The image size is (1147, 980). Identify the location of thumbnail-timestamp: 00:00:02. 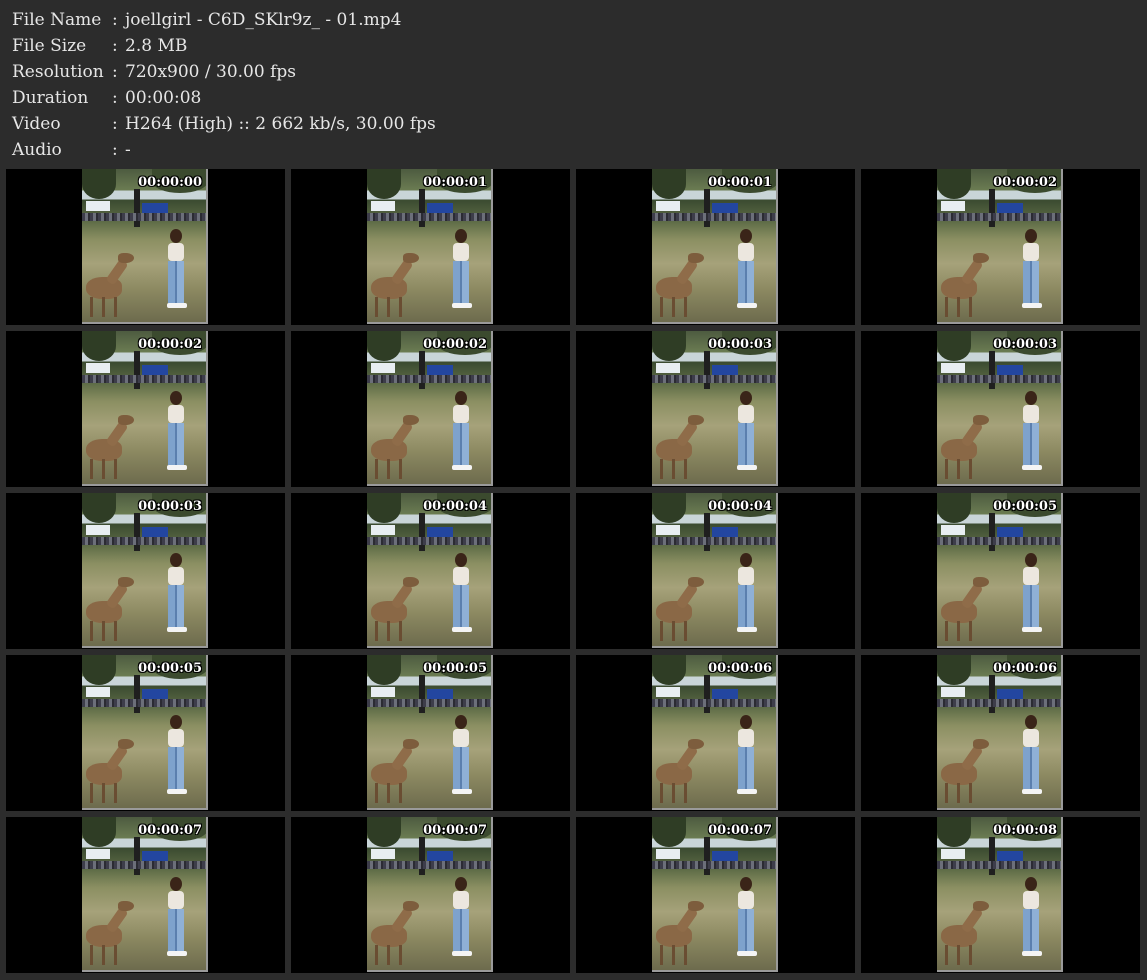
(1025, 182).